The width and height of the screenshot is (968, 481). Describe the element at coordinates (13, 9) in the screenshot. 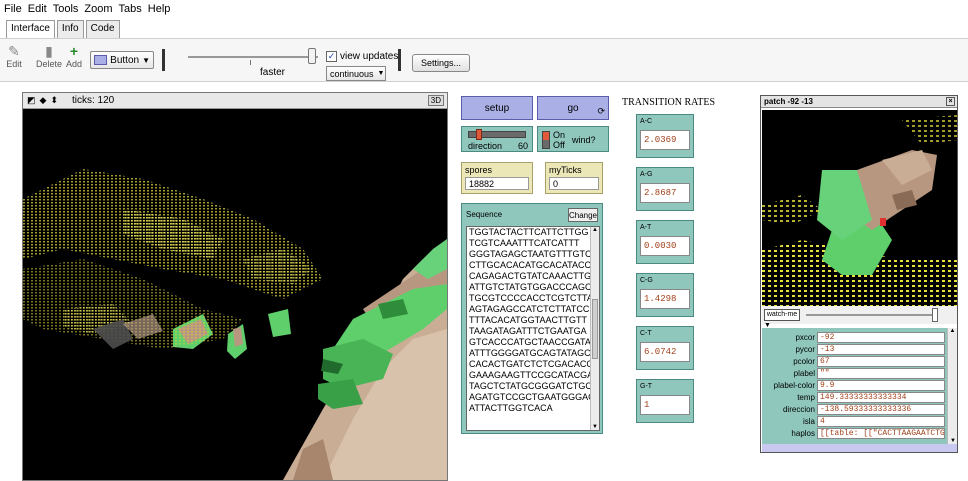

I see `menu-file: File` at that location.